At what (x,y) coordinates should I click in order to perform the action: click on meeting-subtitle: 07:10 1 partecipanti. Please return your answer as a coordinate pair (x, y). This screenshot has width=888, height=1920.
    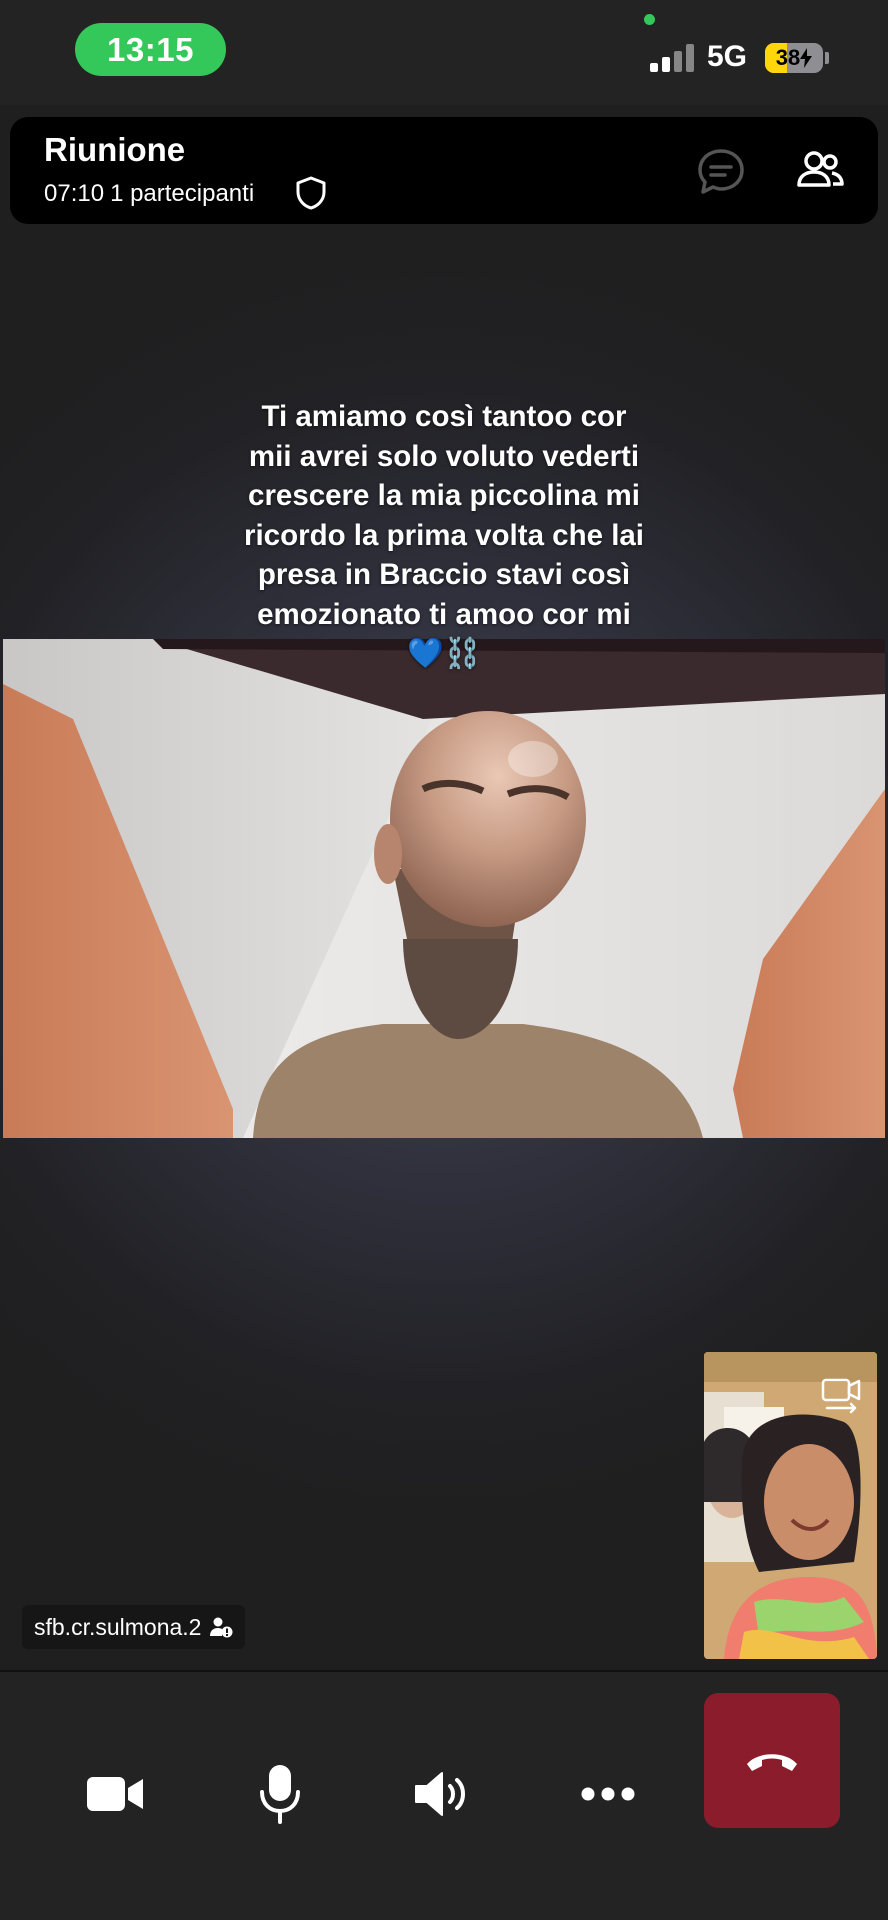
    Looking at the image, I should click on (149, 194).